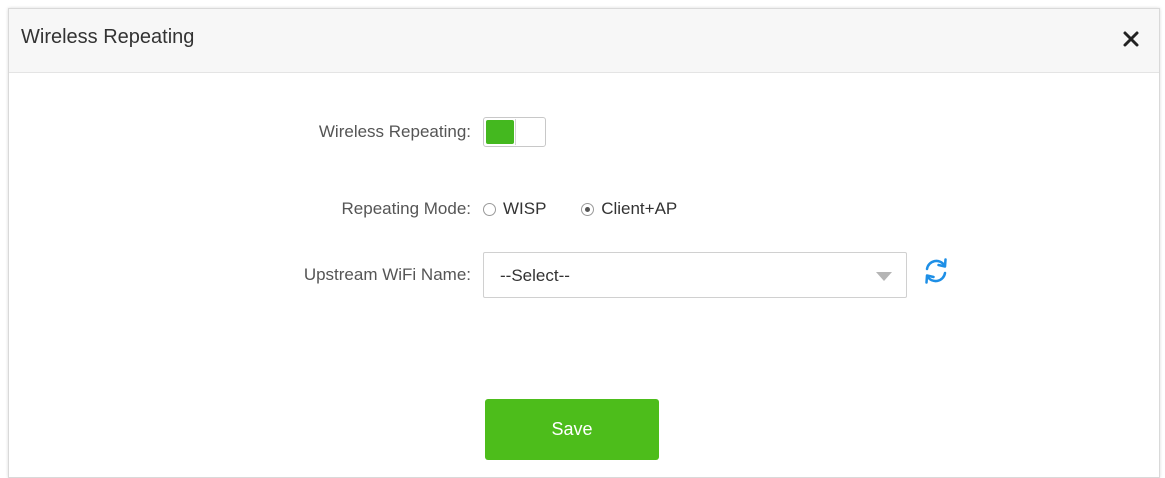 This screenshot has width=1165, height=478. Describe the element at coordinates (489, 209) in the screenshot. I see `radio-wisp-dot` at that location.